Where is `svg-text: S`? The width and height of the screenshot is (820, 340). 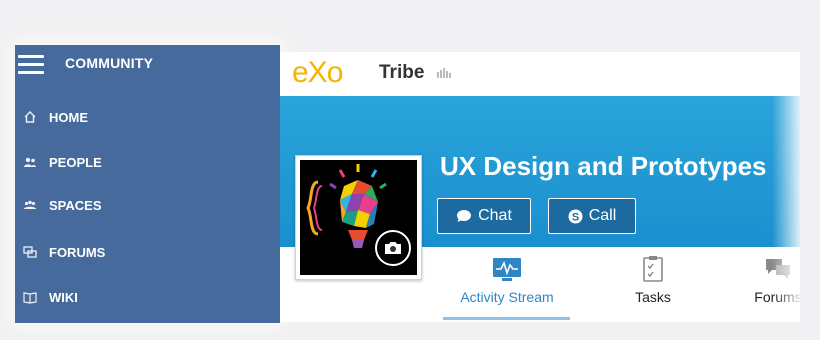
svg-text: S is located at coordinates (575, 217).